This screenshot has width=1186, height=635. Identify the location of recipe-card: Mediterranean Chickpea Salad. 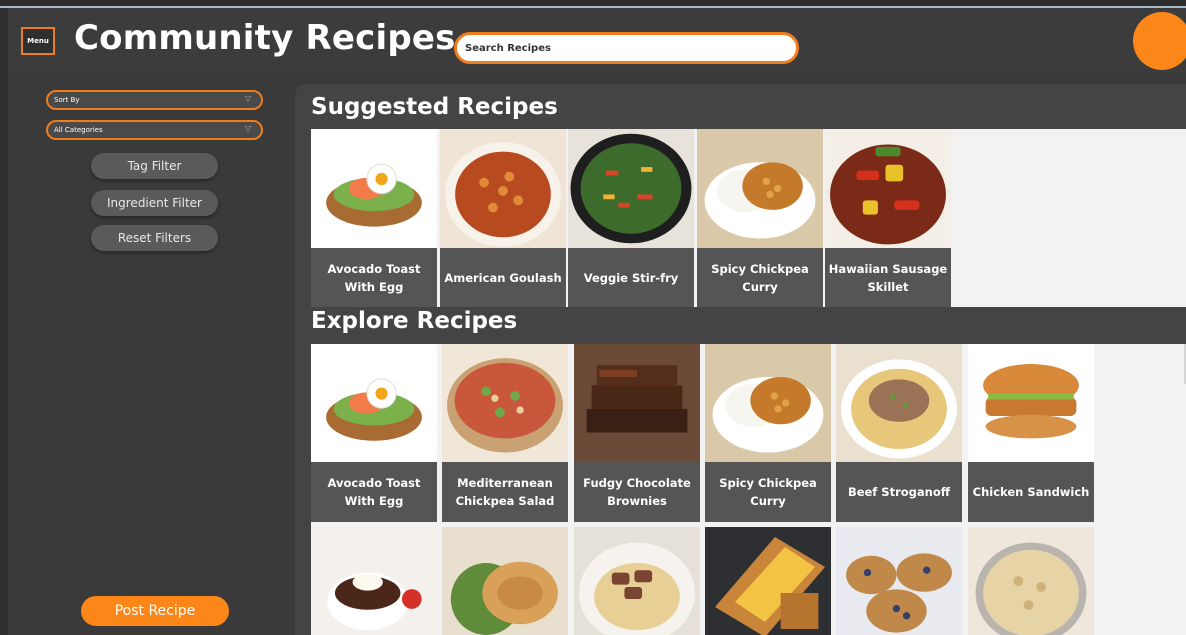
(505, 433).